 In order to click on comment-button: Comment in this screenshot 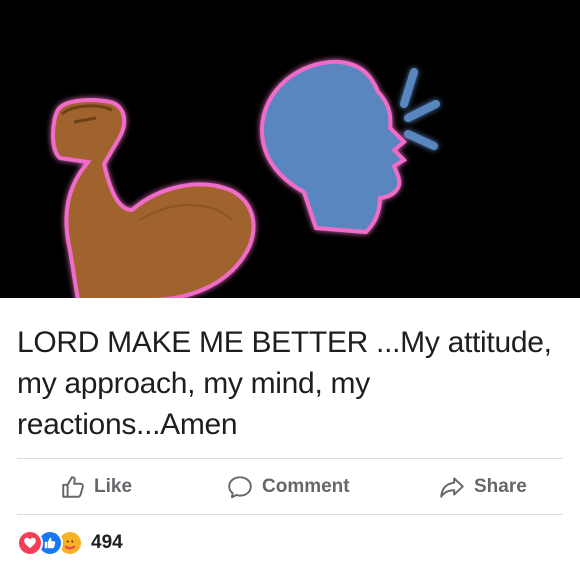, I will do `click(288, 487)`.